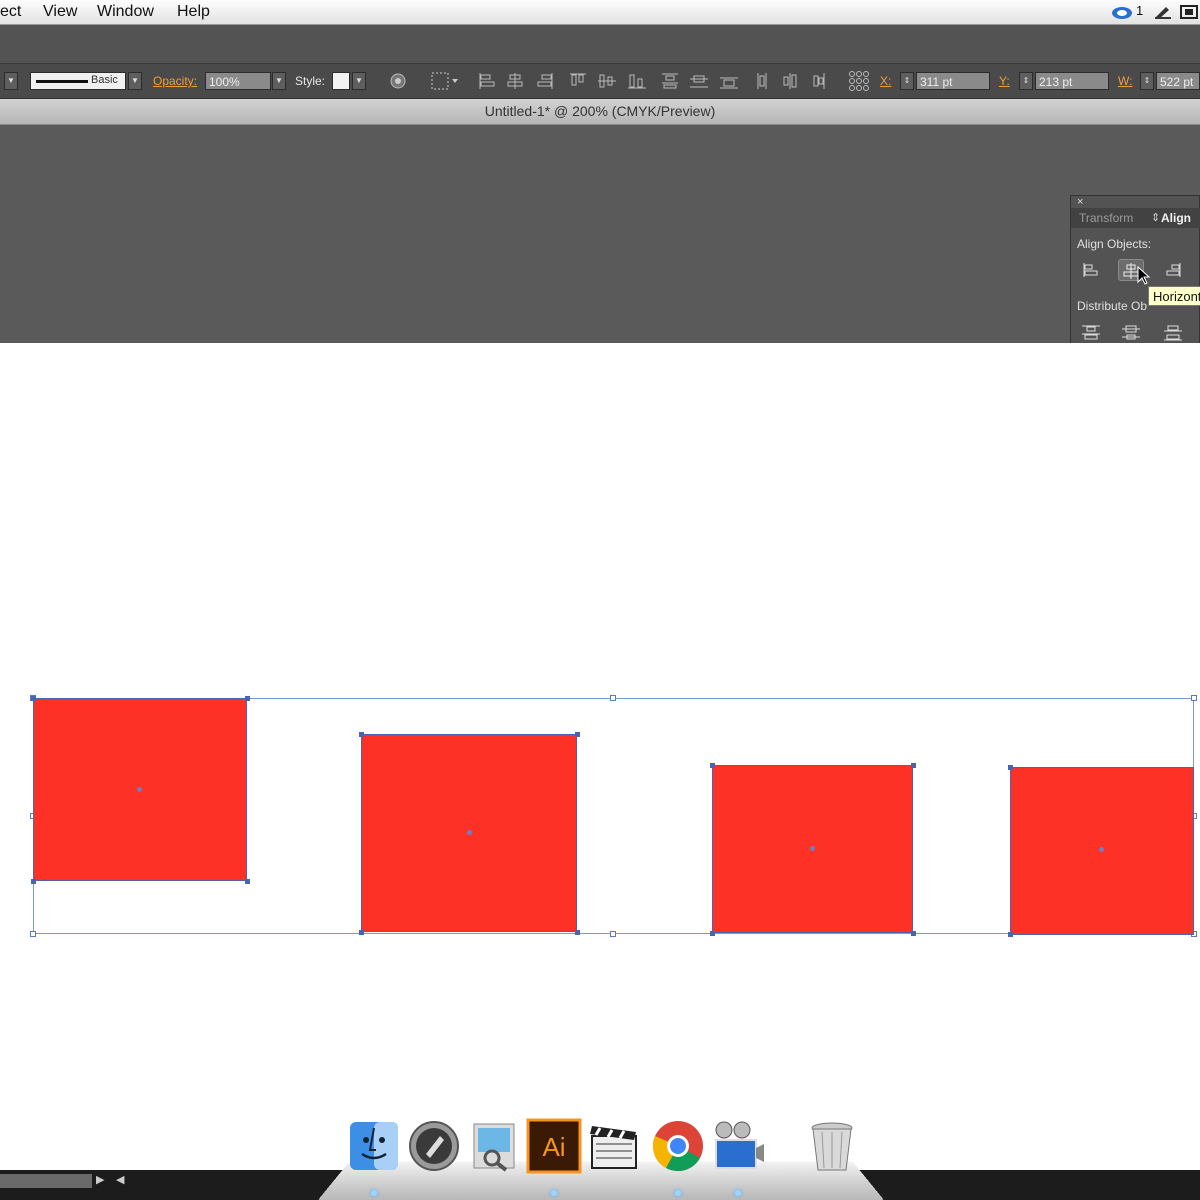 Image resolution: width=1200 pixels, height=1200 pixels. What do you see at coordinates (11, 81) in the screenshot?
I see `fill-dropdown: ▼` at bounding box center [11, 81].